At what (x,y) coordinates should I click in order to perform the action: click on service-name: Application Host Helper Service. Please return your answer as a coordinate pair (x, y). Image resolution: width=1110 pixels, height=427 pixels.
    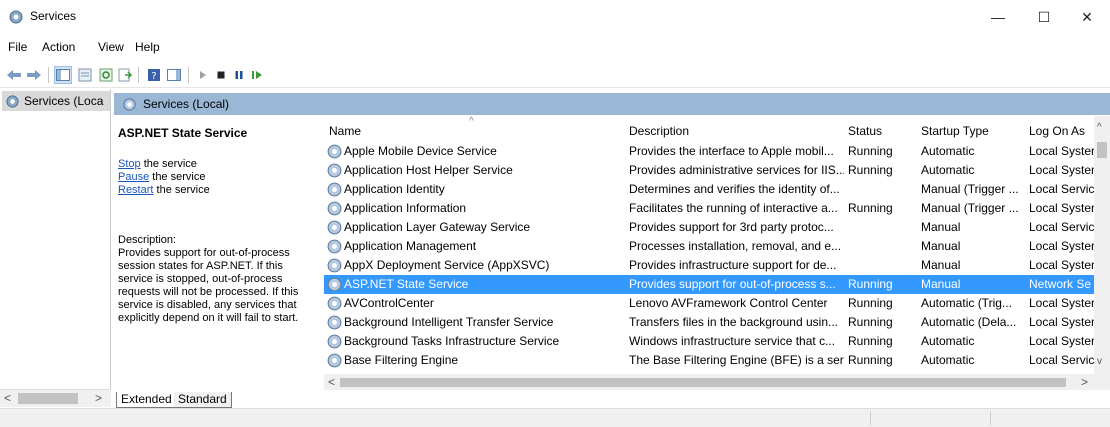
    Looking at the image, I should click on (428, 170).